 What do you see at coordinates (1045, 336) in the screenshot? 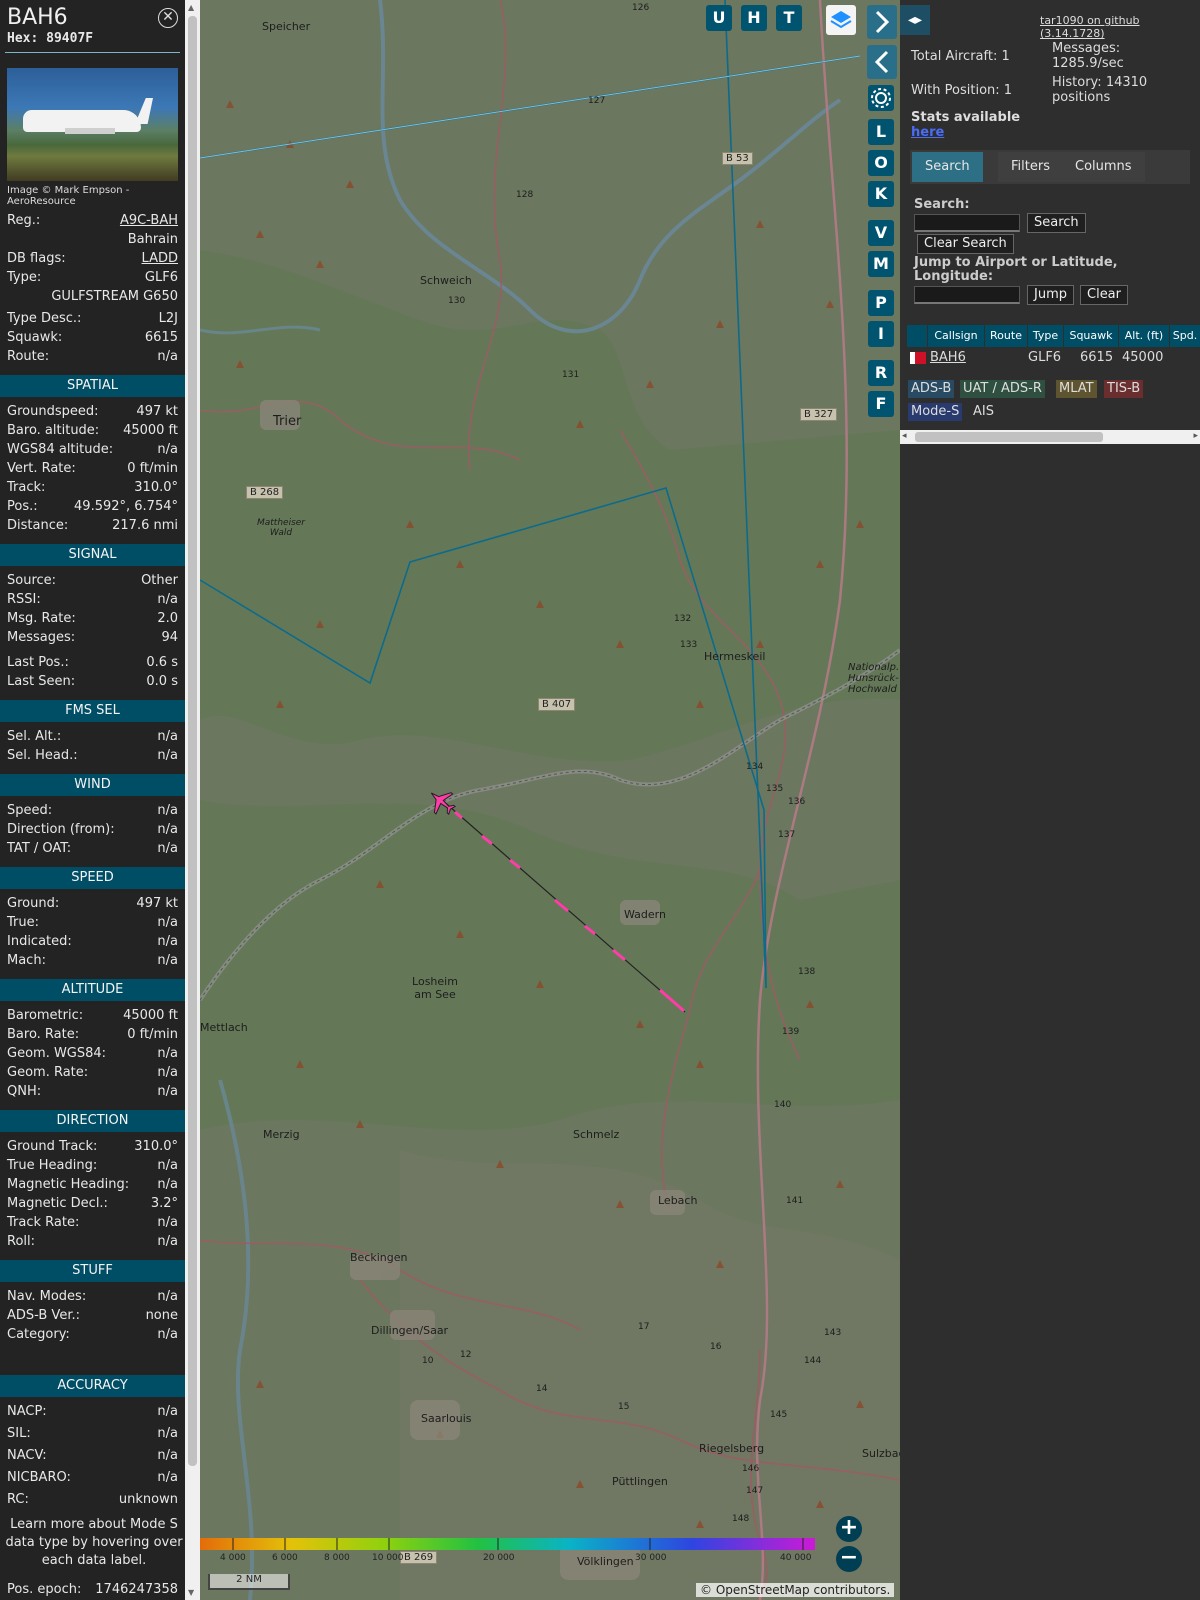
I see `table-header-type: Type` at bounding box center [1045, 336].